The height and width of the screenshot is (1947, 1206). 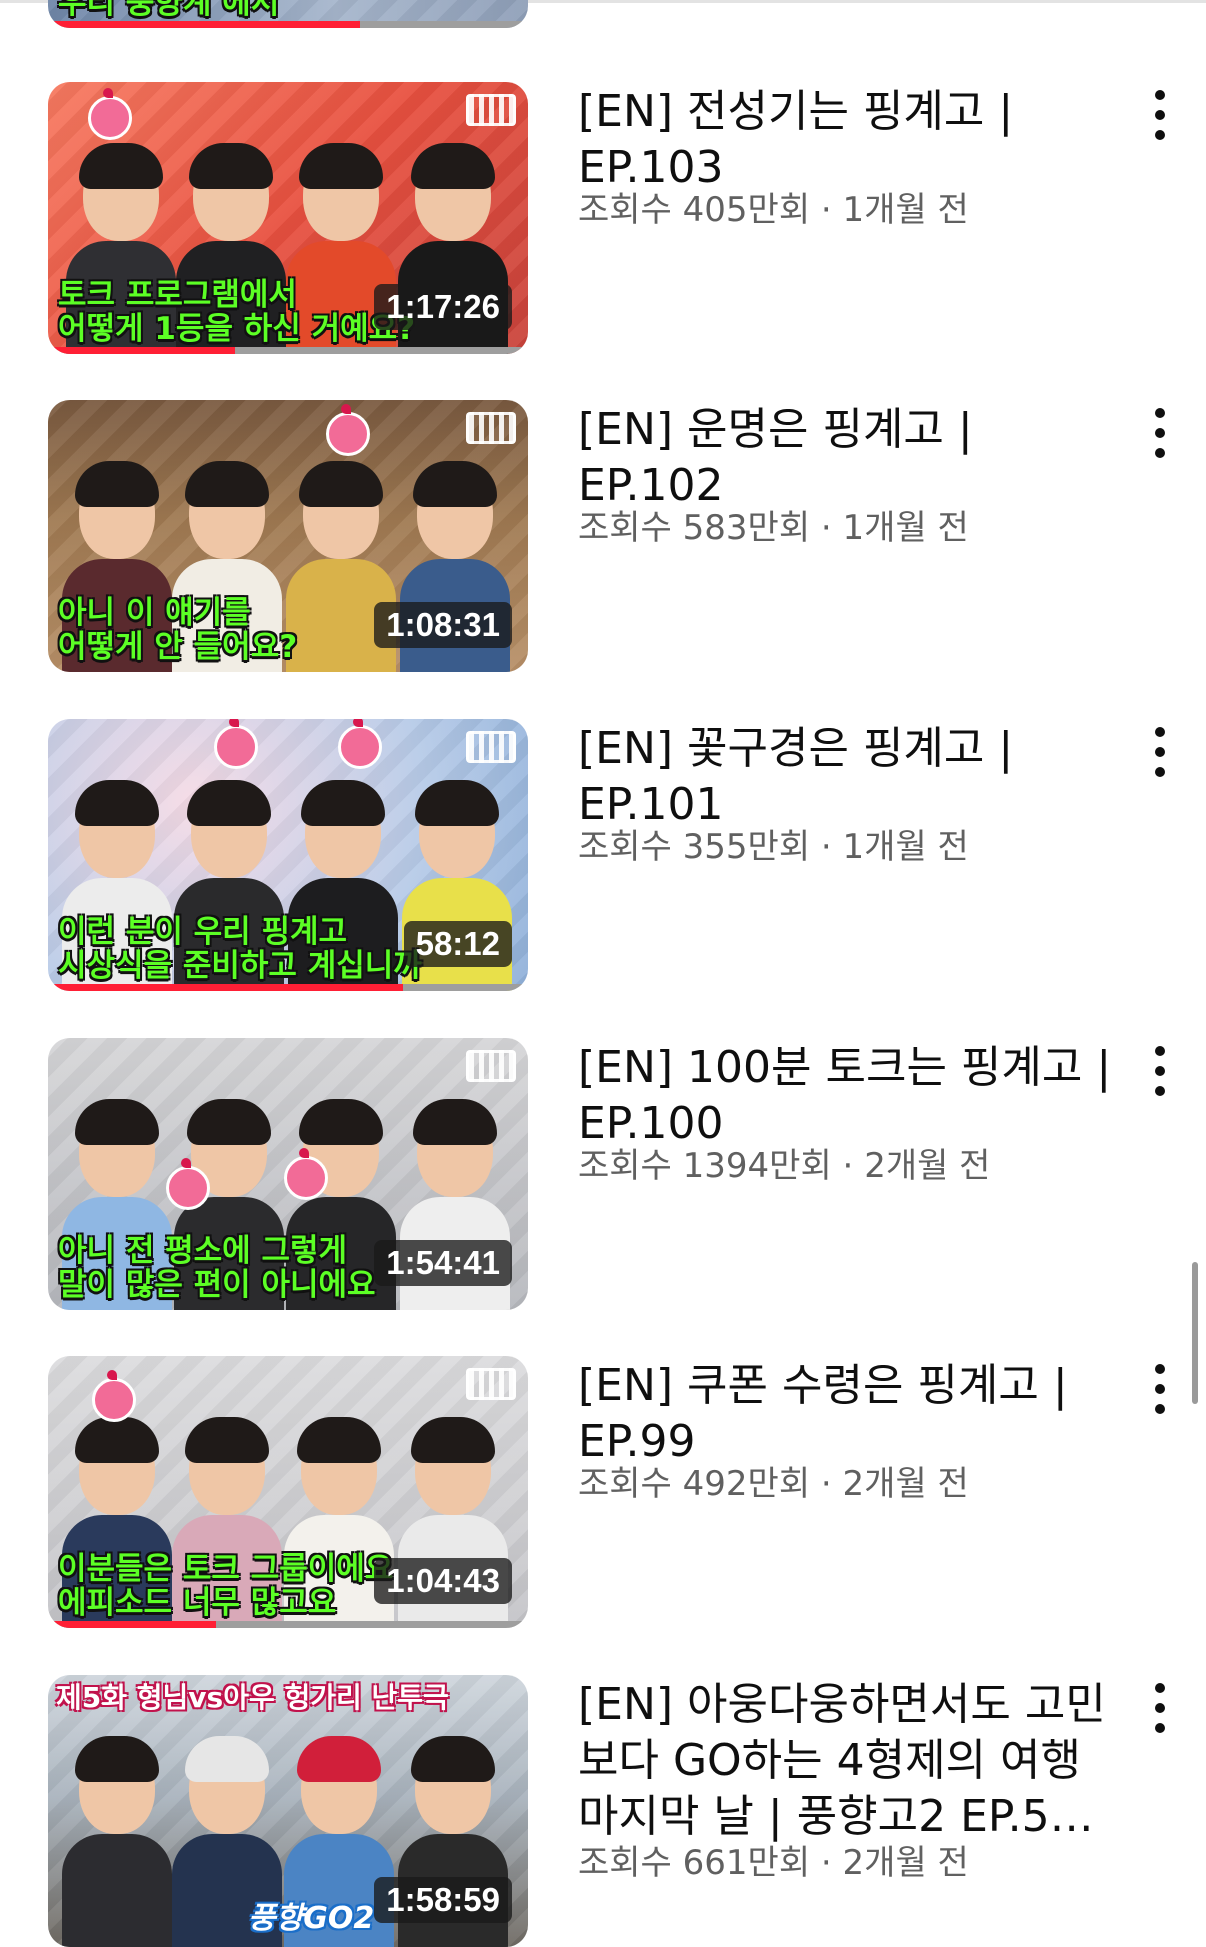 I want to click on video-meta: 조회수 661만회 · 2개월 전, so click(x=773, y=1863).